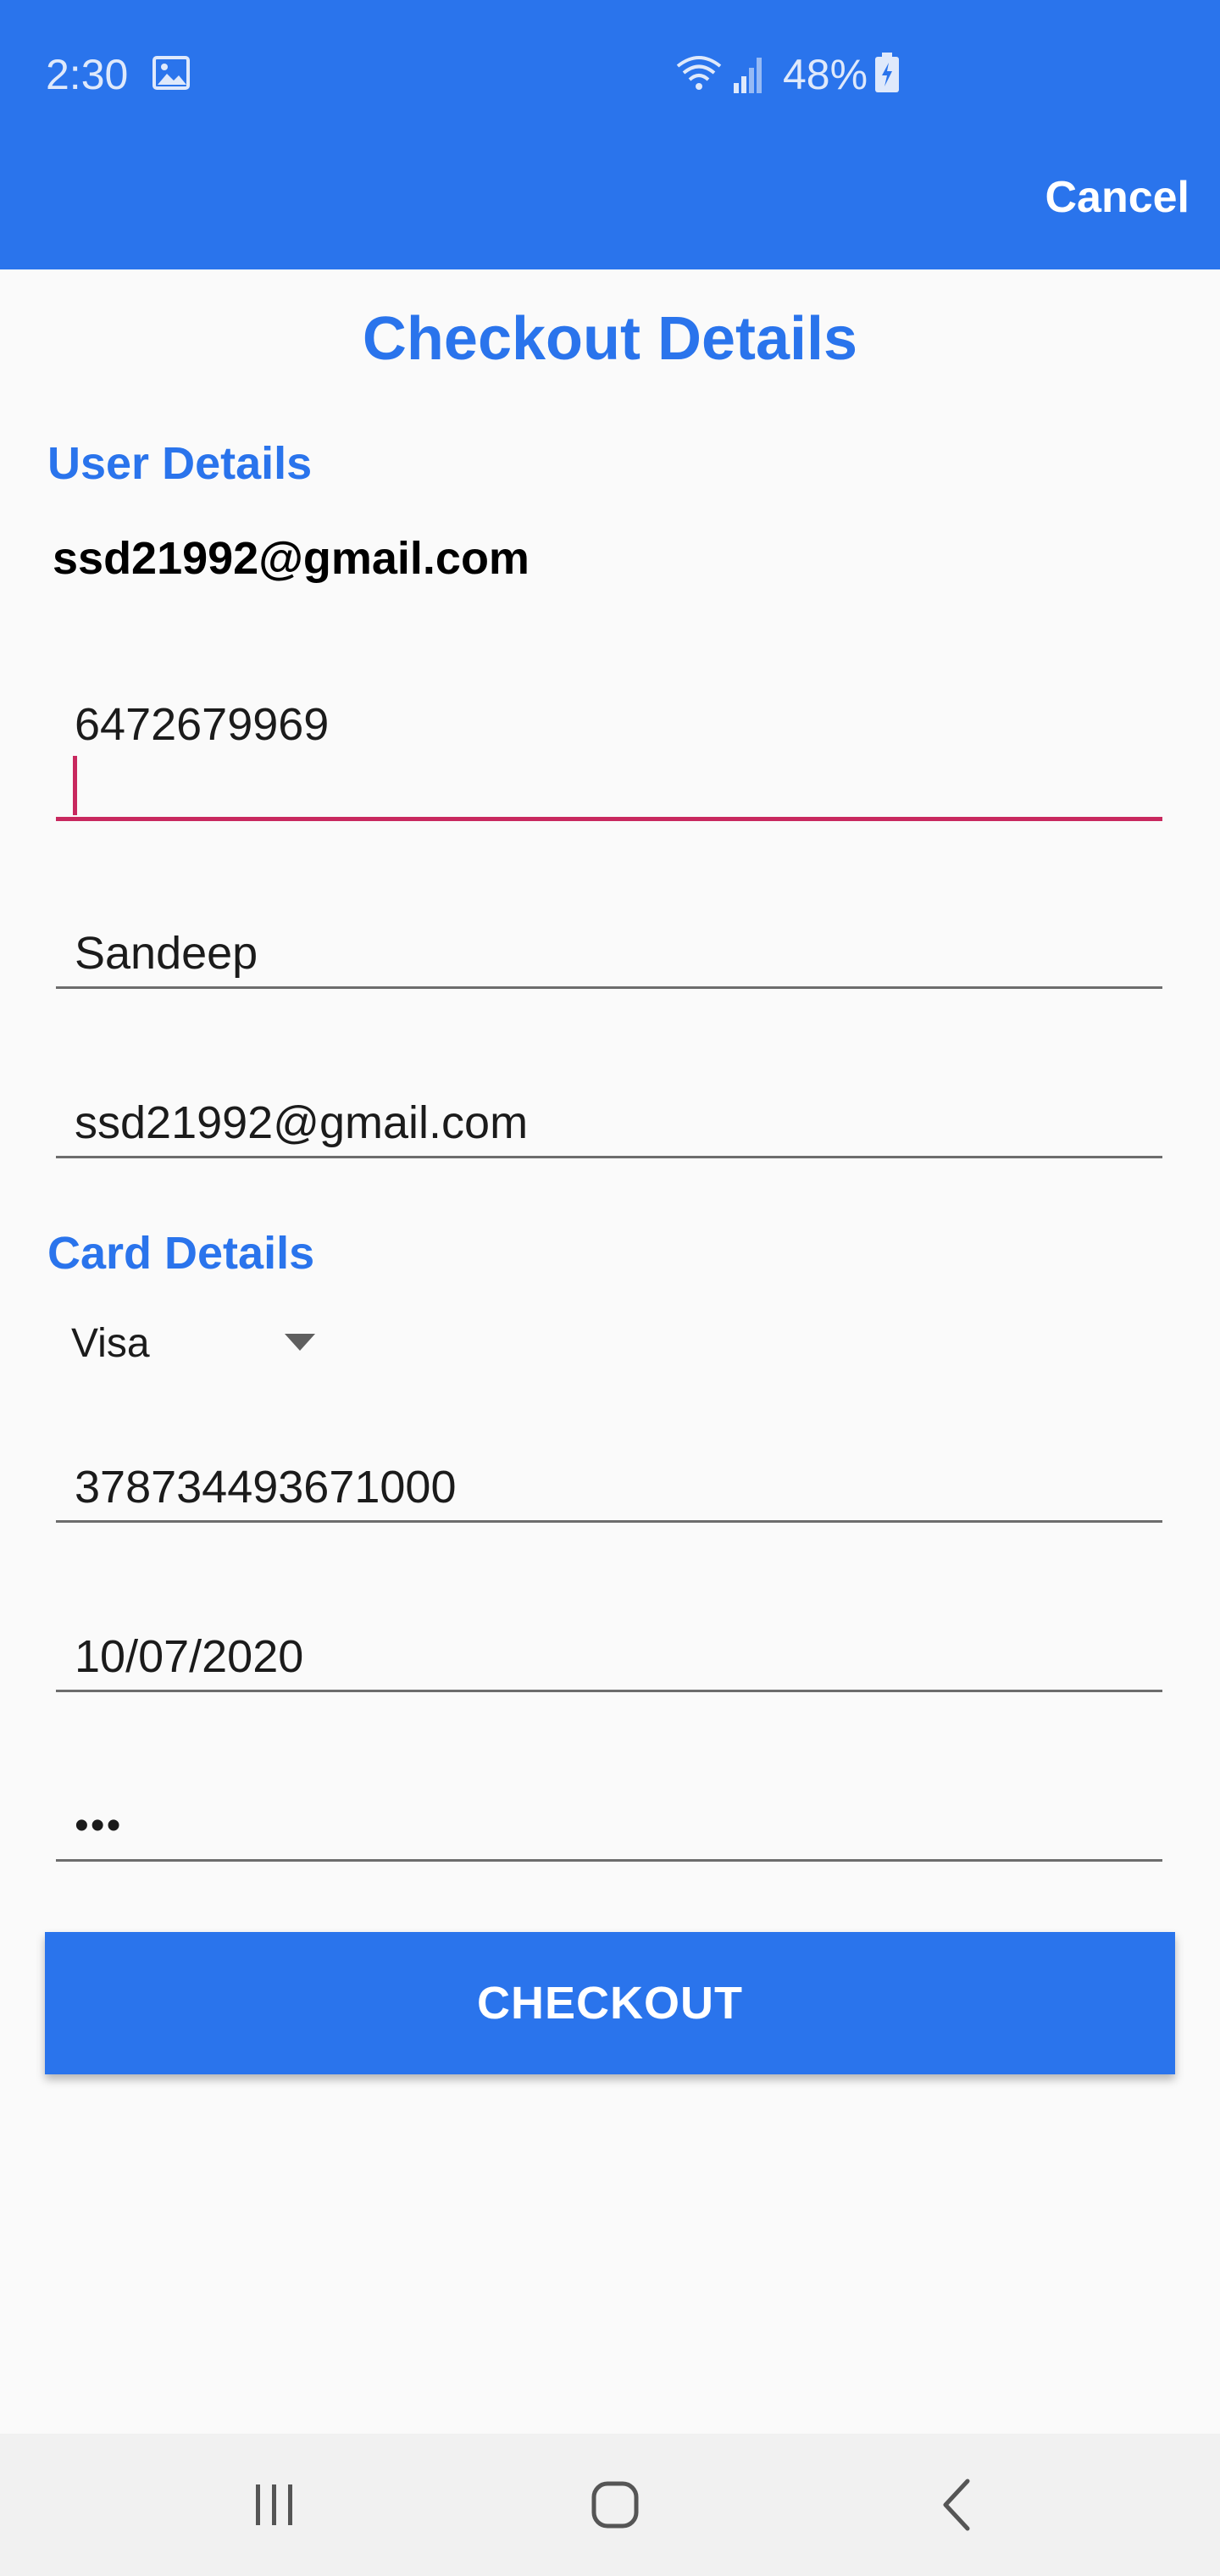  I want to click on phone-value: 6472679969, so click(202, 724).